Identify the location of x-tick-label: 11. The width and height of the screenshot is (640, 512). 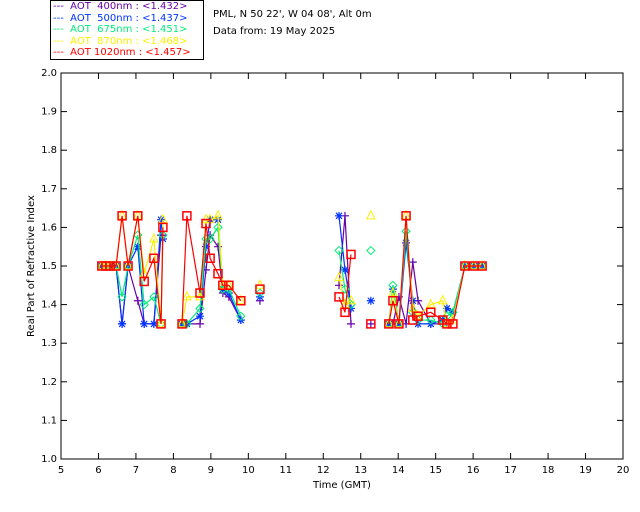
(285, 470).